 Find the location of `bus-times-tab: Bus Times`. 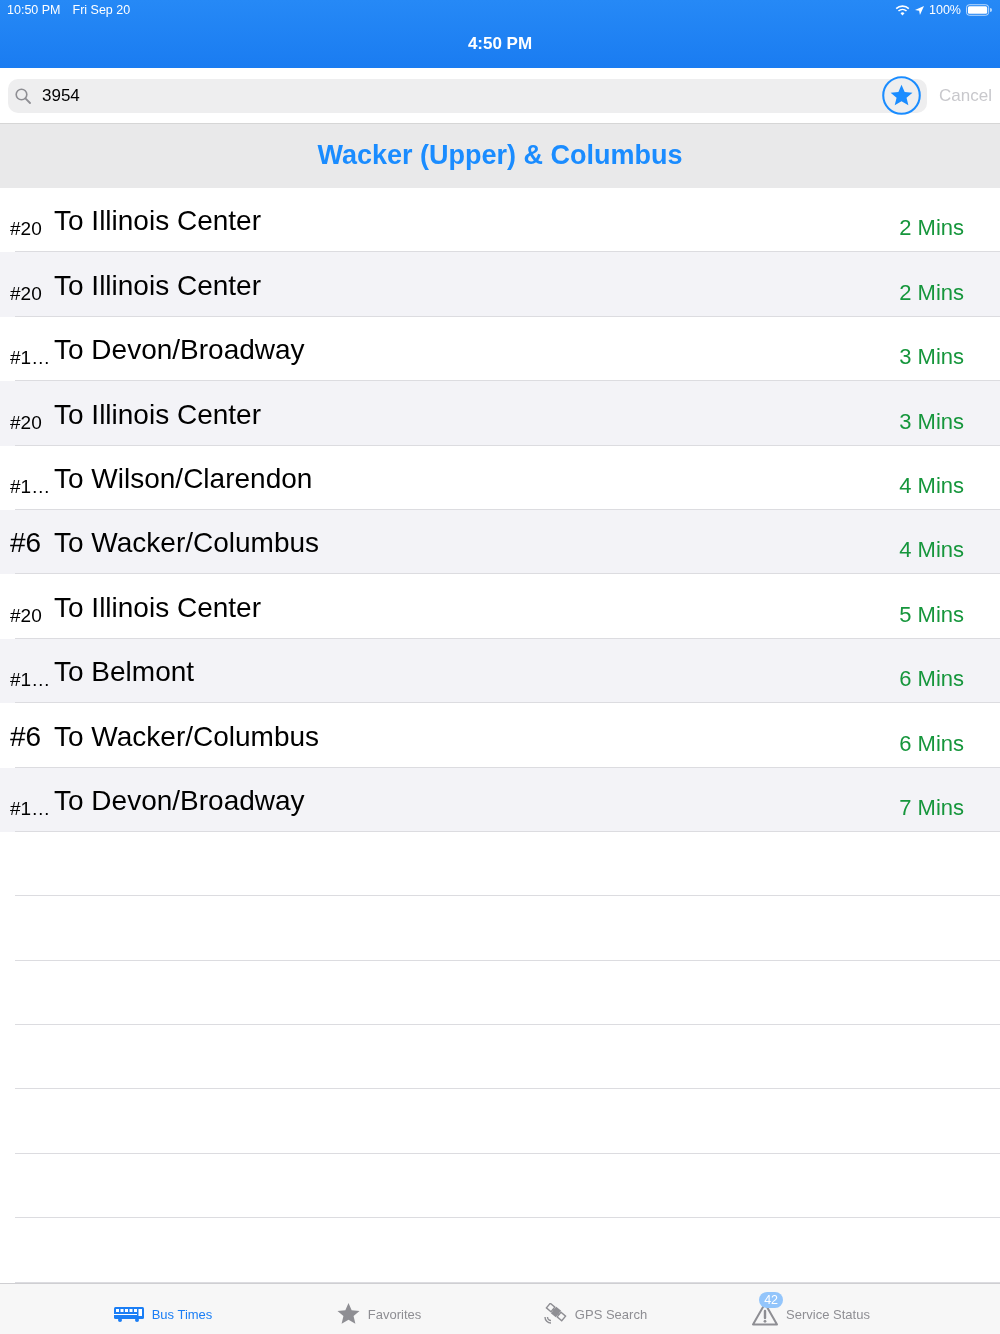

bus-times-tab: Bus Times is located at coordinates (163, 1309).